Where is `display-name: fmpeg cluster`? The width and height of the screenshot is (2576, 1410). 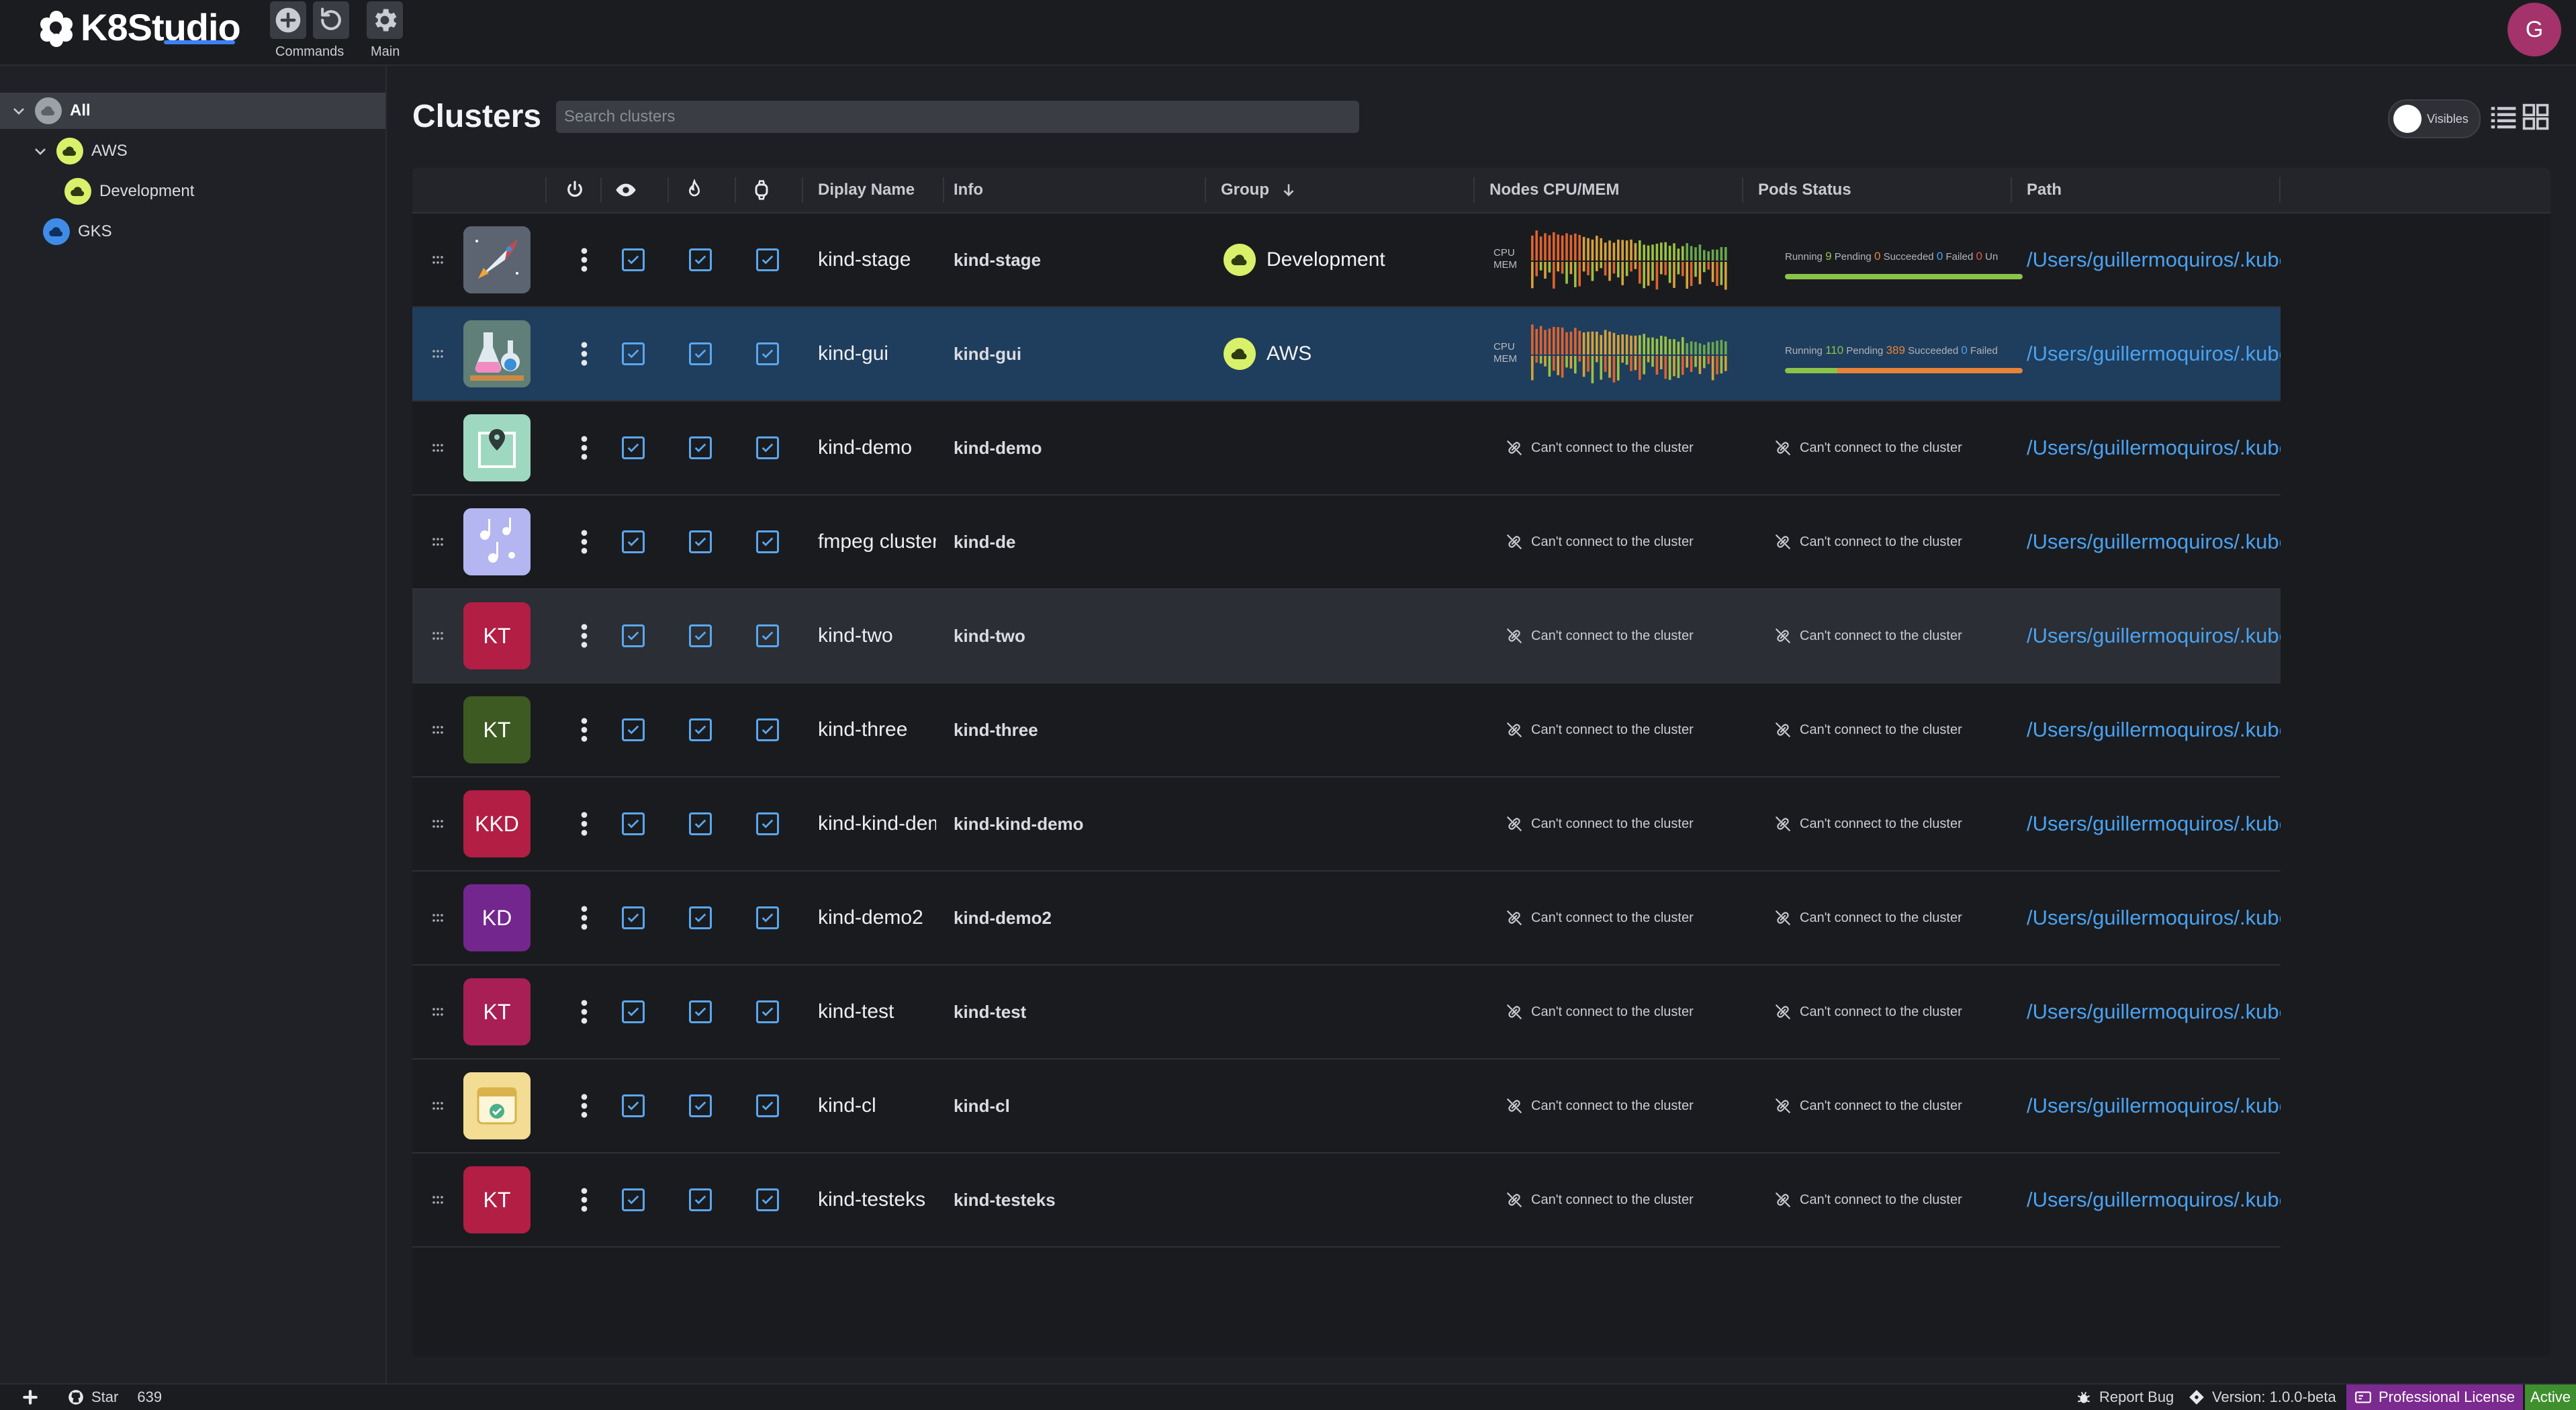 display-name: fmpeg cluster is located at coordinates (877, 542).